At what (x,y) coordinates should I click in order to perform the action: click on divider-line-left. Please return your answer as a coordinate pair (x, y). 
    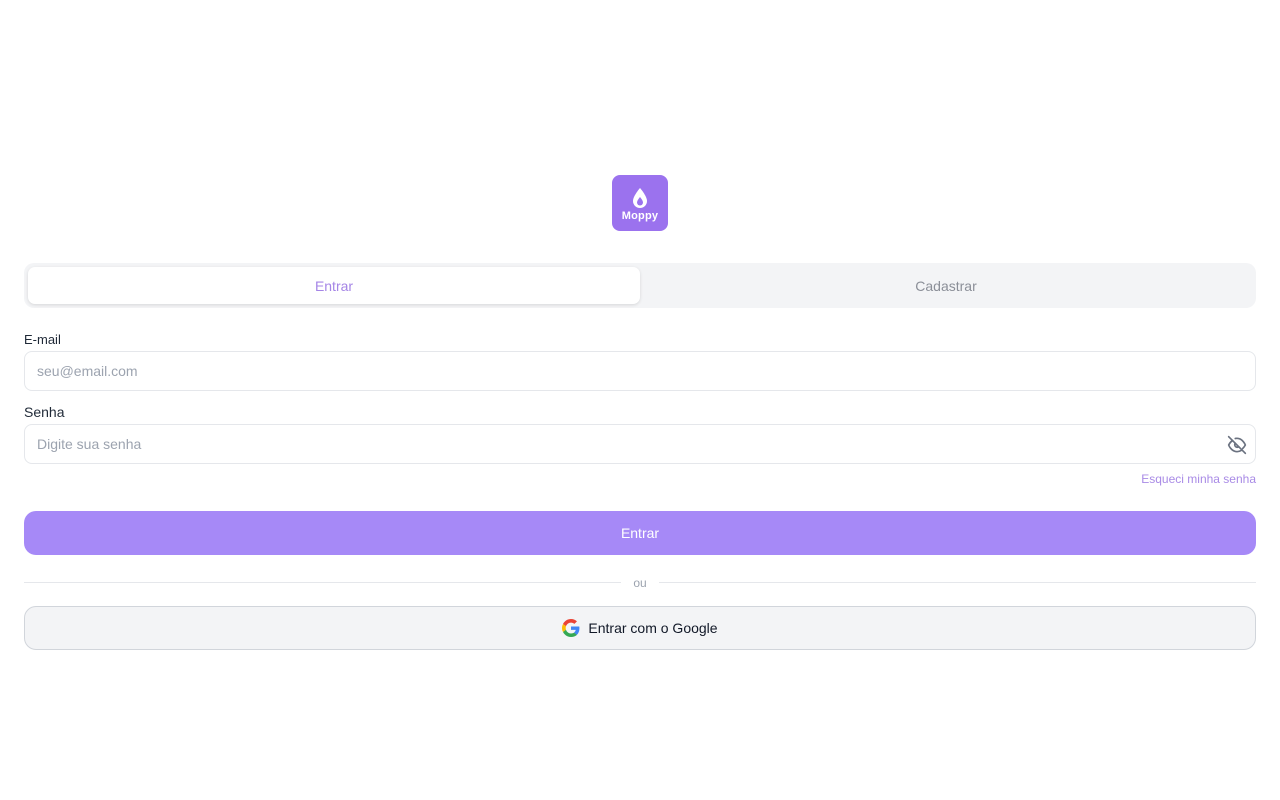
    Looking at the image, I should click on (323, 582).